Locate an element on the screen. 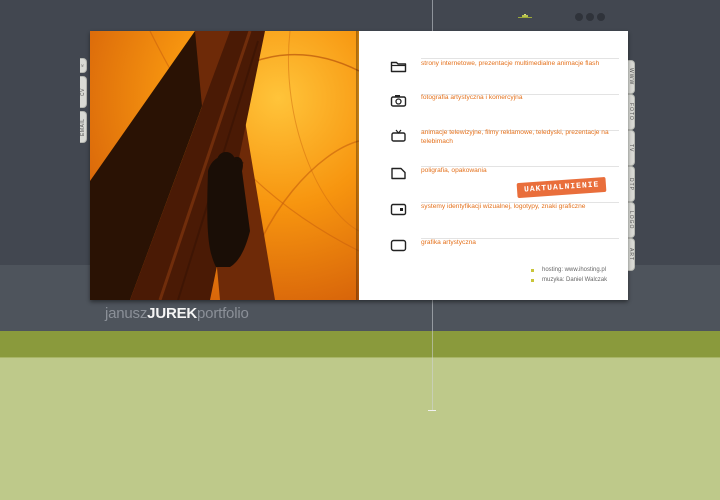  logo-first-name: janusz is located at coordinates (126, 313).